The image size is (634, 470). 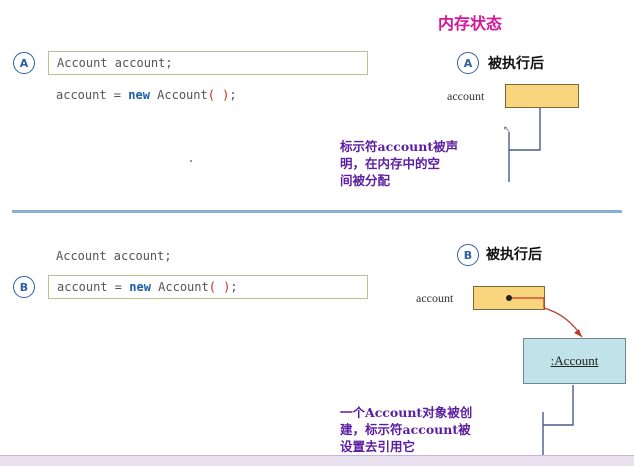 What do you see at coordinates (514, 255) in the screenshot?
I see `after-b-label: 被执行后` at bounding box center [514, 255].